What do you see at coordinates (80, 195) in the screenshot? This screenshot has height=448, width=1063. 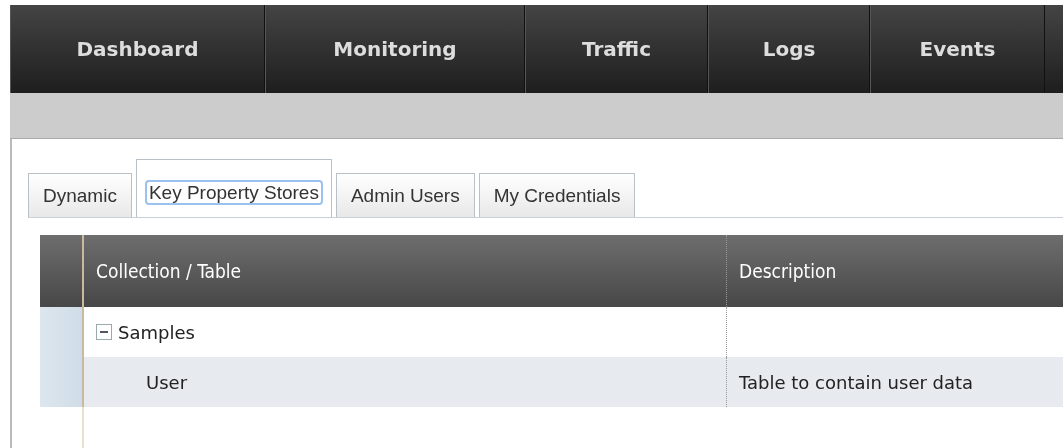 I see `tab: Dynamic` at bounding box center [80, 195].